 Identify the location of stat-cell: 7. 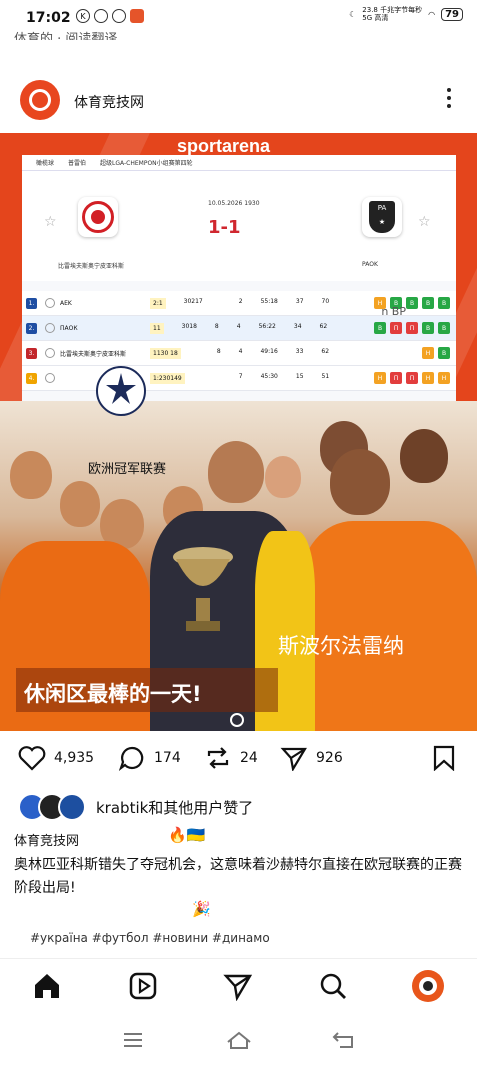
(240, 376).